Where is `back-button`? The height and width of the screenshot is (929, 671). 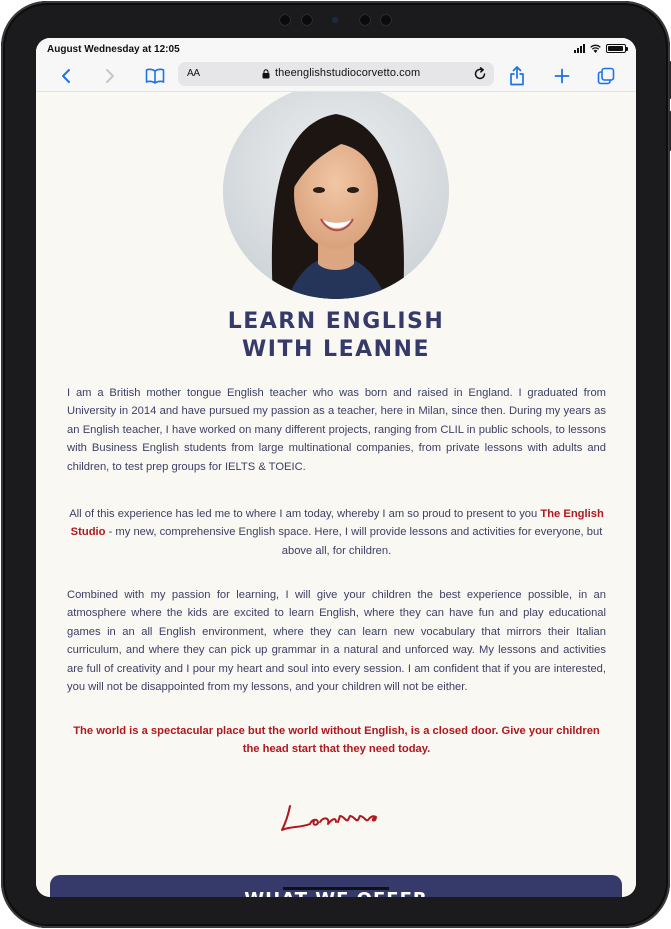 back-button is located at coordinates (66, 76).